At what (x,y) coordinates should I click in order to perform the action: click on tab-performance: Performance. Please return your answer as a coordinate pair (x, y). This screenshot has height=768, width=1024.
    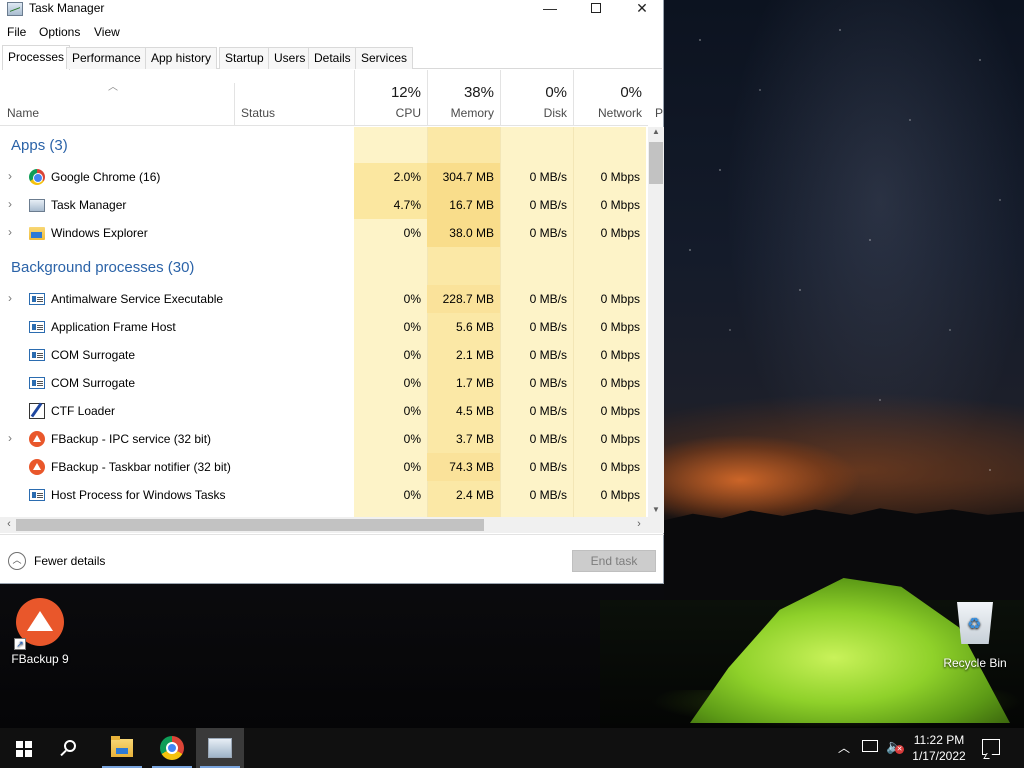
    Looking at the image, I should click on (106, 58).